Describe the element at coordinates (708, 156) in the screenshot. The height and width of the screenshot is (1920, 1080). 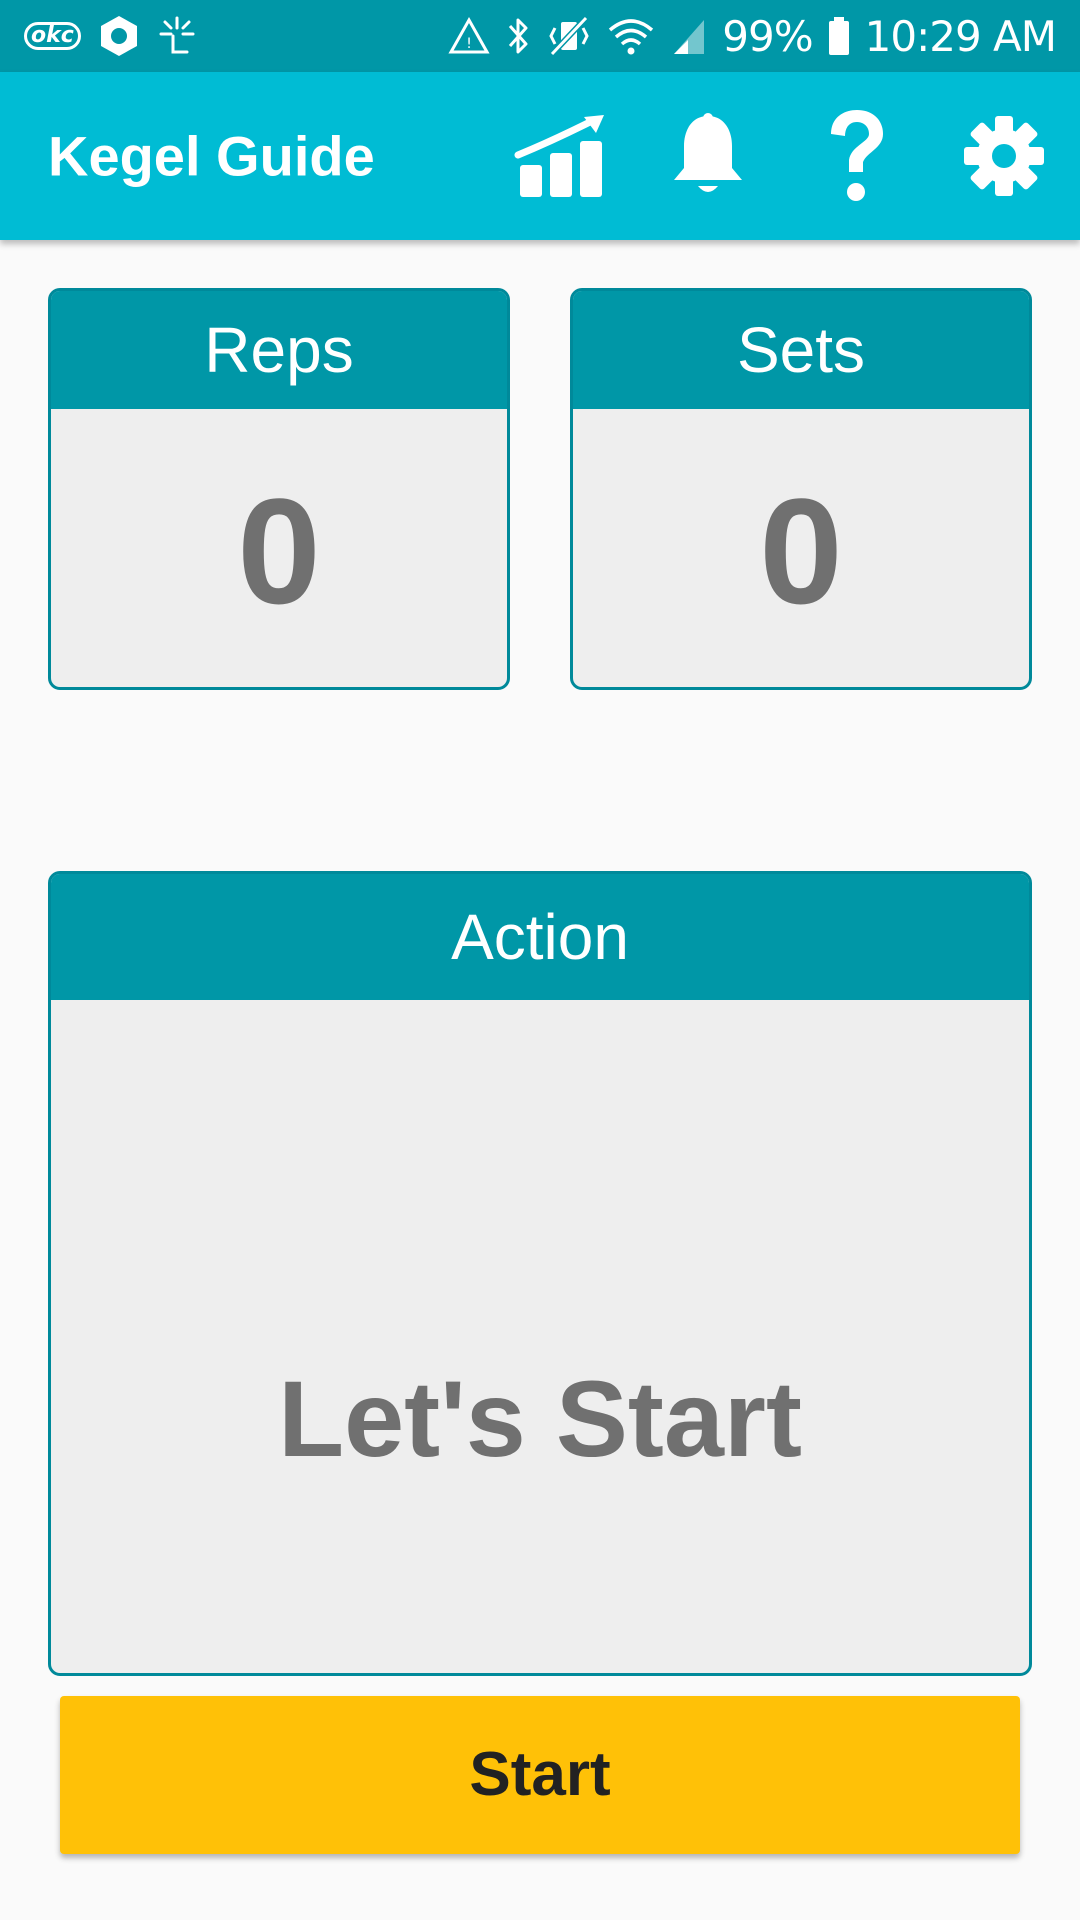
I see `notification-bell-icon` at that location.